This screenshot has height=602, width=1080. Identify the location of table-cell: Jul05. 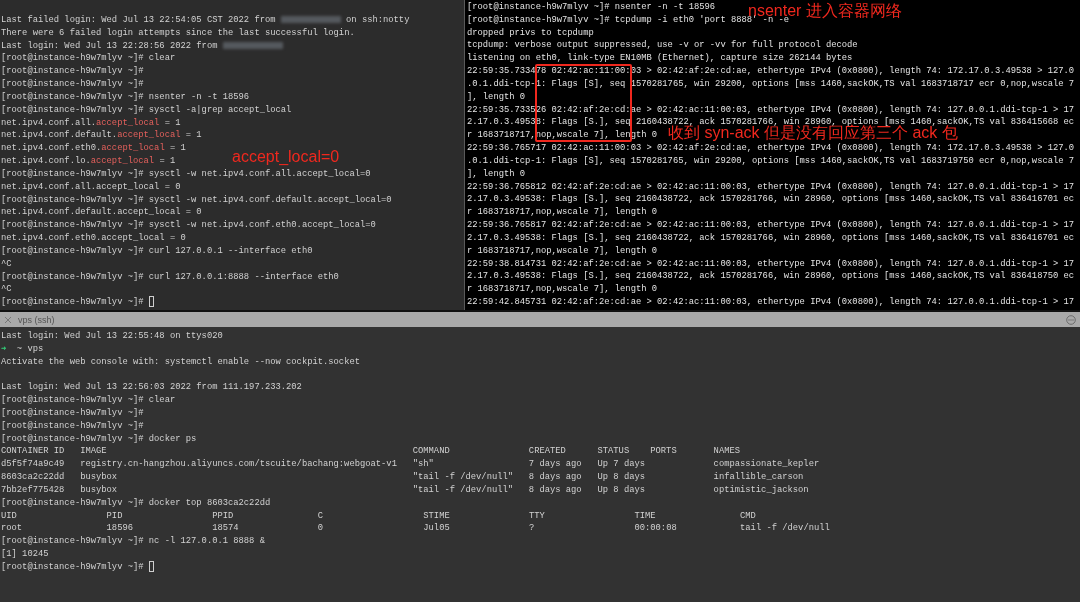
(436, 528).